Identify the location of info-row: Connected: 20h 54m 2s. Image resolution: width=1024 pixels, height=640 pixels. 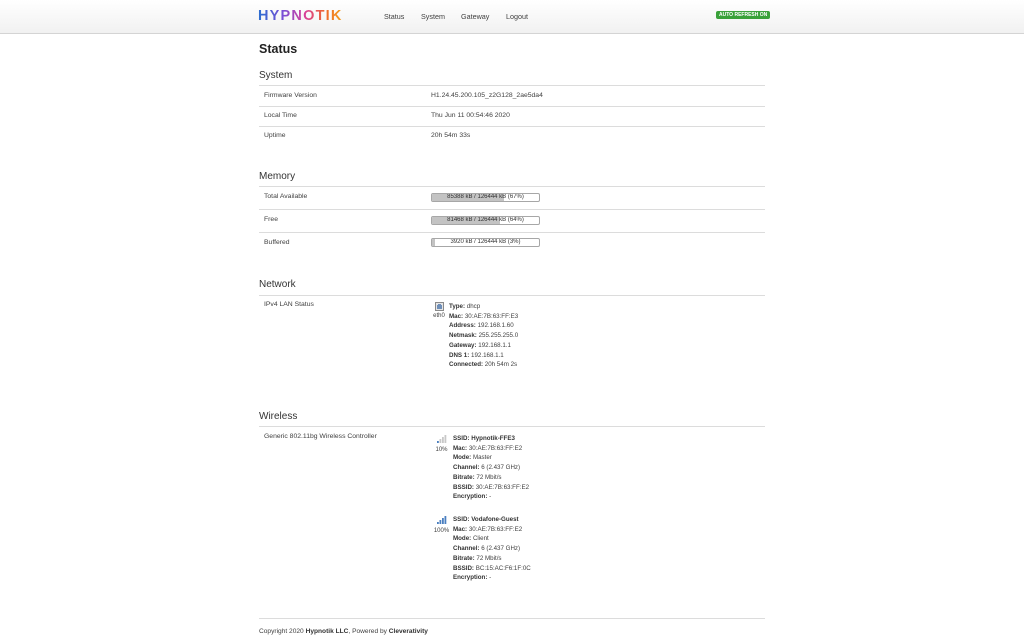
(483, 365).